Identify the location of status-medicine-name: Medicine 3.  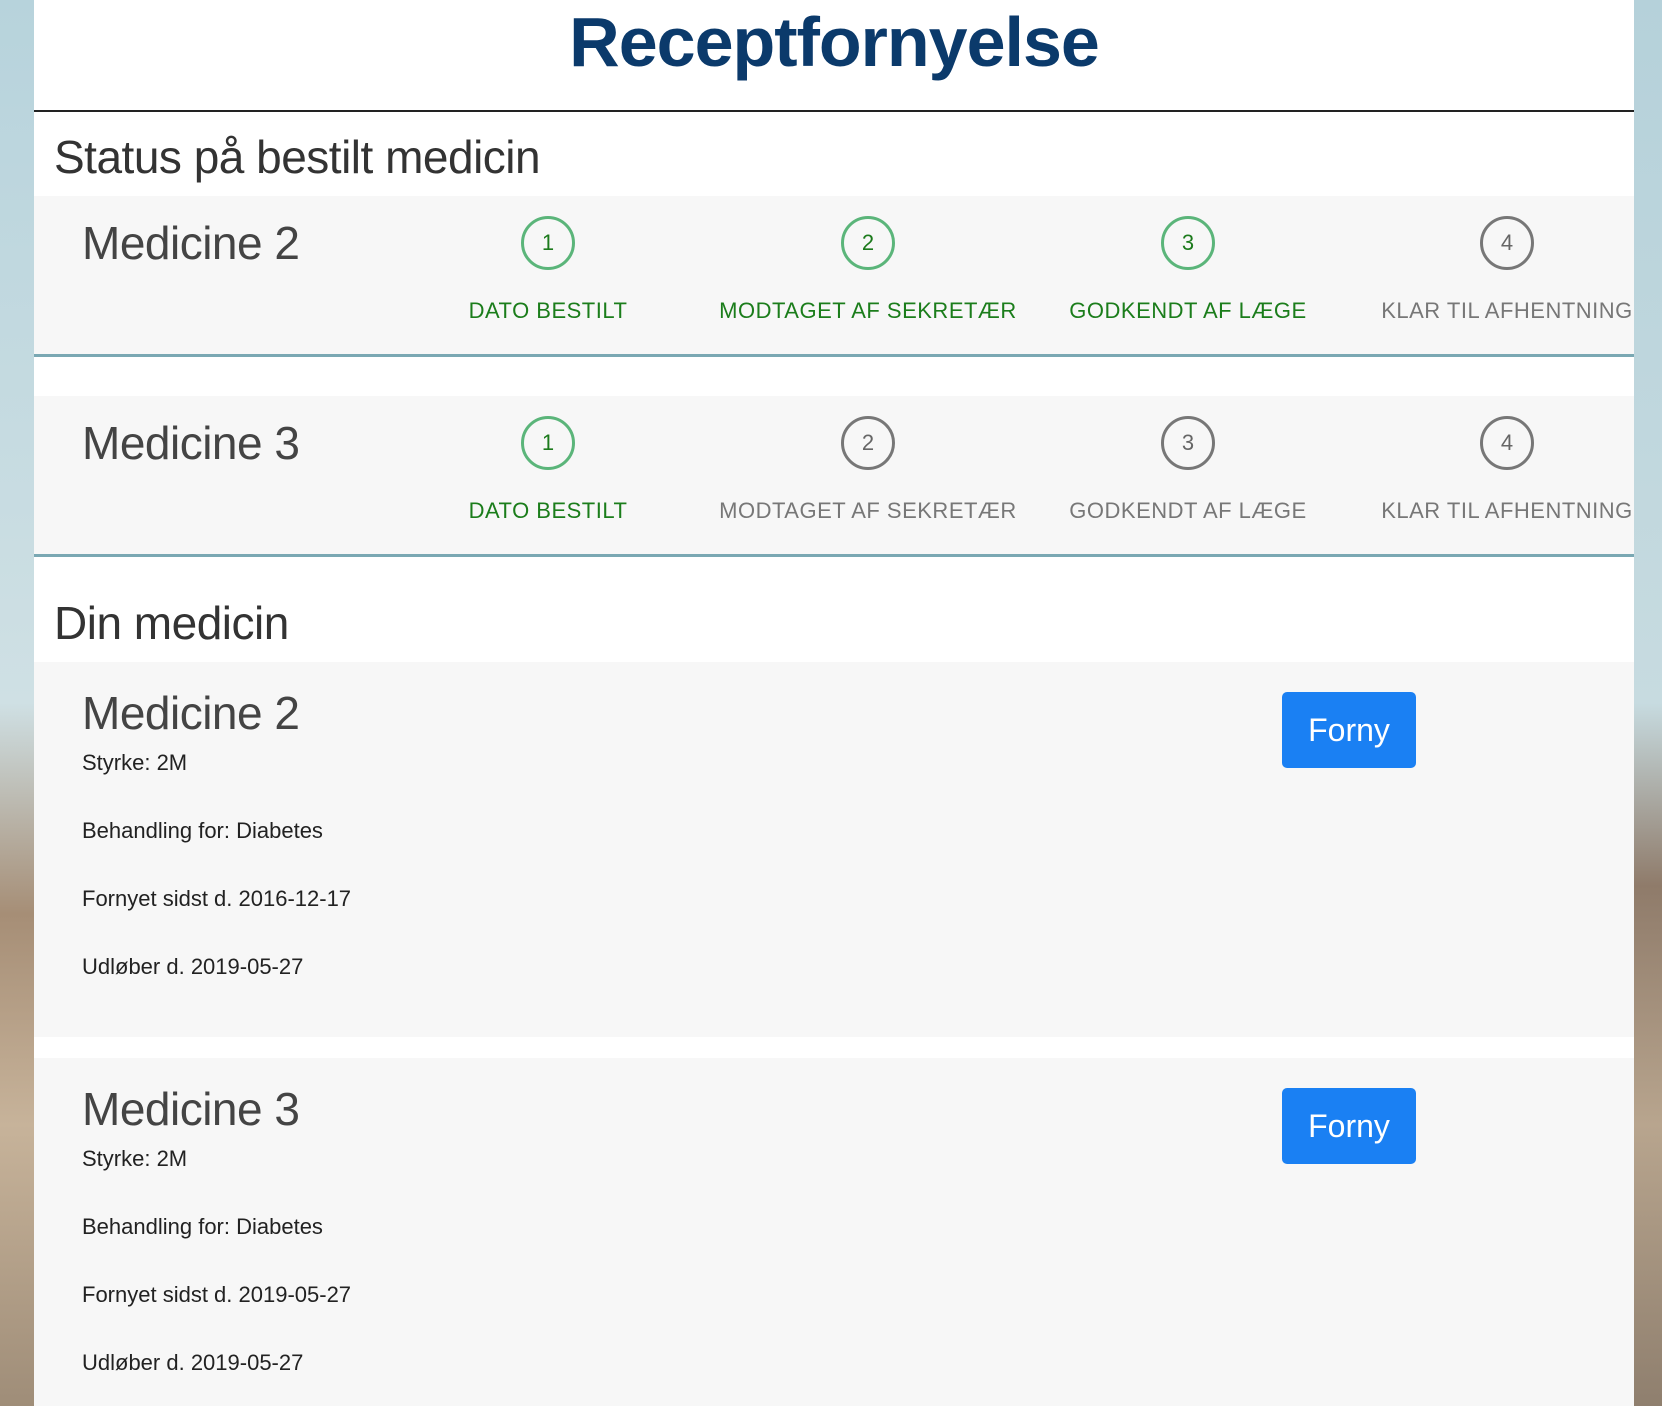
(191, 443).